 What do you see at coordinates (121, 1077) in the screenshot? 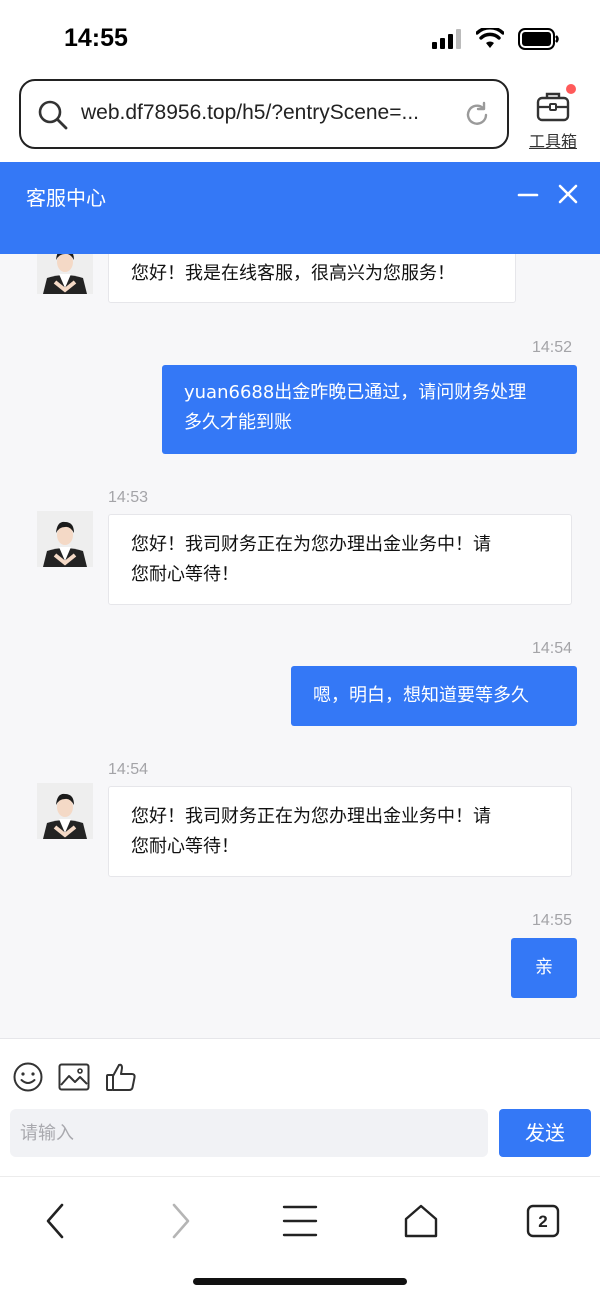
I see `thumbs-up-icon` at bounding box center [121, 1077].